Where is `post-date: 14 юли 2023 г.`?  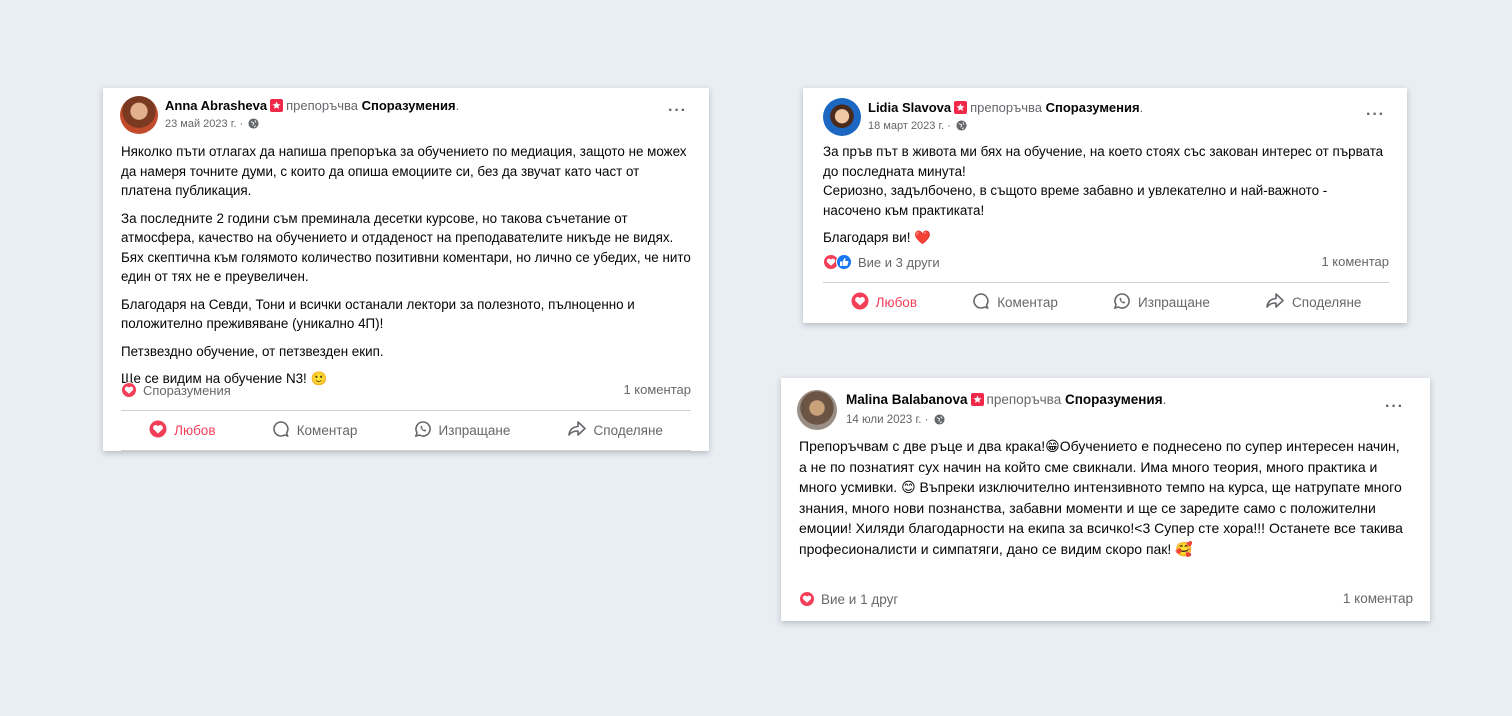
post-date: 14 юли 2023 г. is located at coordinates (883, 420).